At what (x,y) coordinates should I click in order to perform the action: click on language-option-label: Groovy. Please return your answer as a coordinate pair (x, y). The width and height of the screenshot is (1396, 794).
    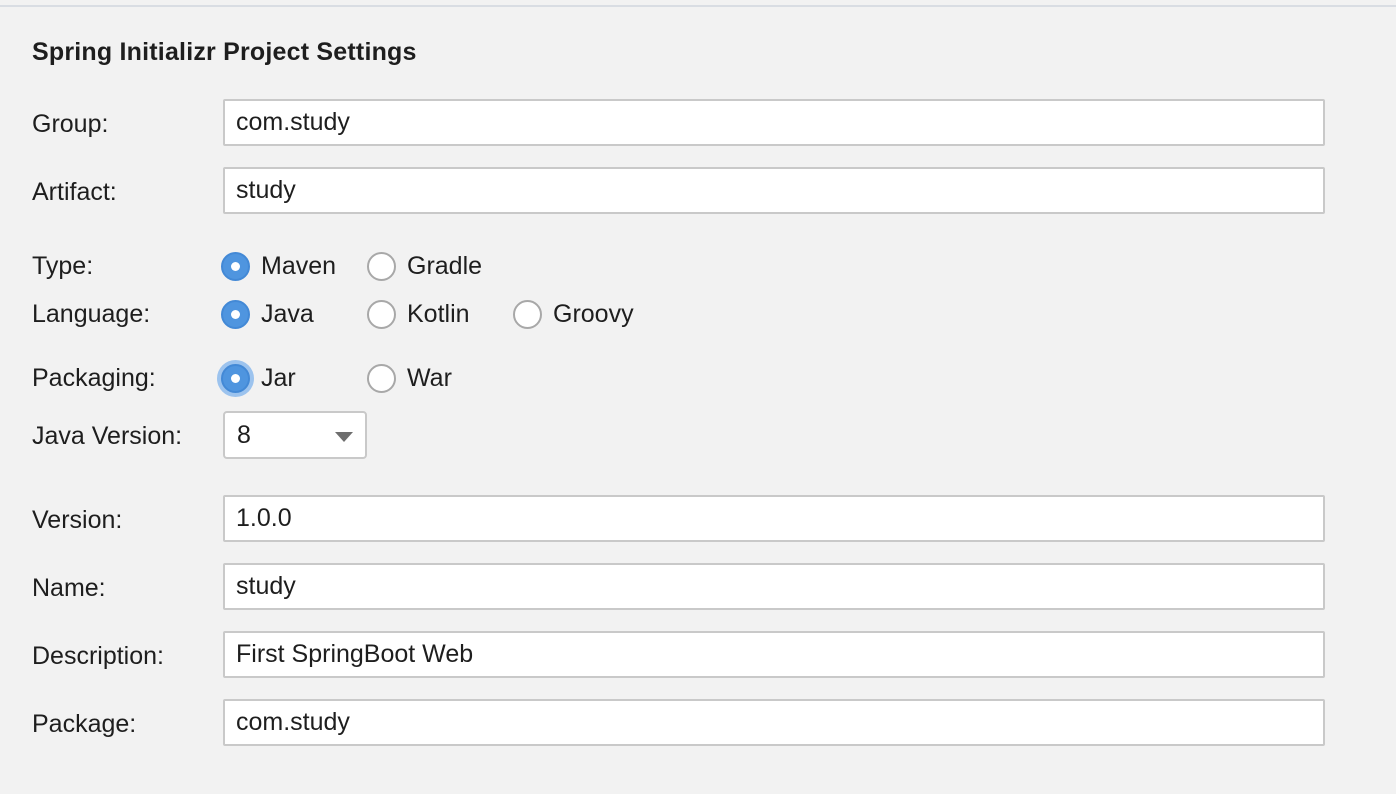
    Looking at the image, I should click on (593, 314).